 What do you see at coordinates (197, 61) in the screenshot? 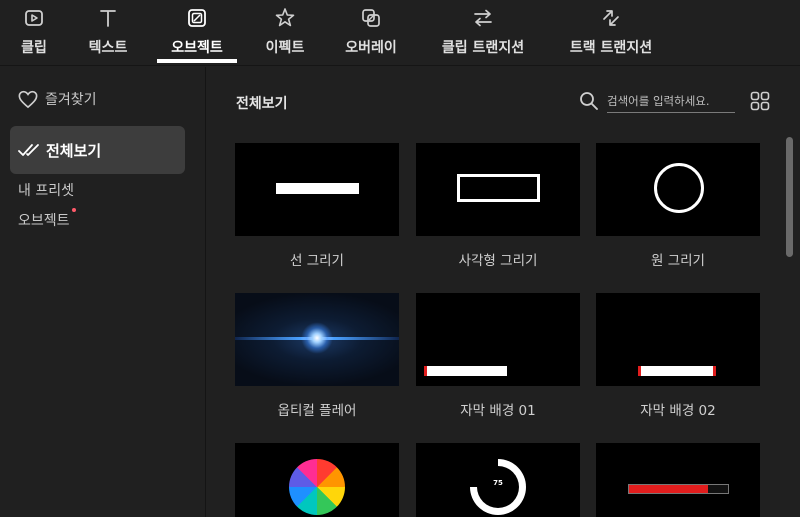
I see `active-tab-indicator` at bounding box center [197, 61].